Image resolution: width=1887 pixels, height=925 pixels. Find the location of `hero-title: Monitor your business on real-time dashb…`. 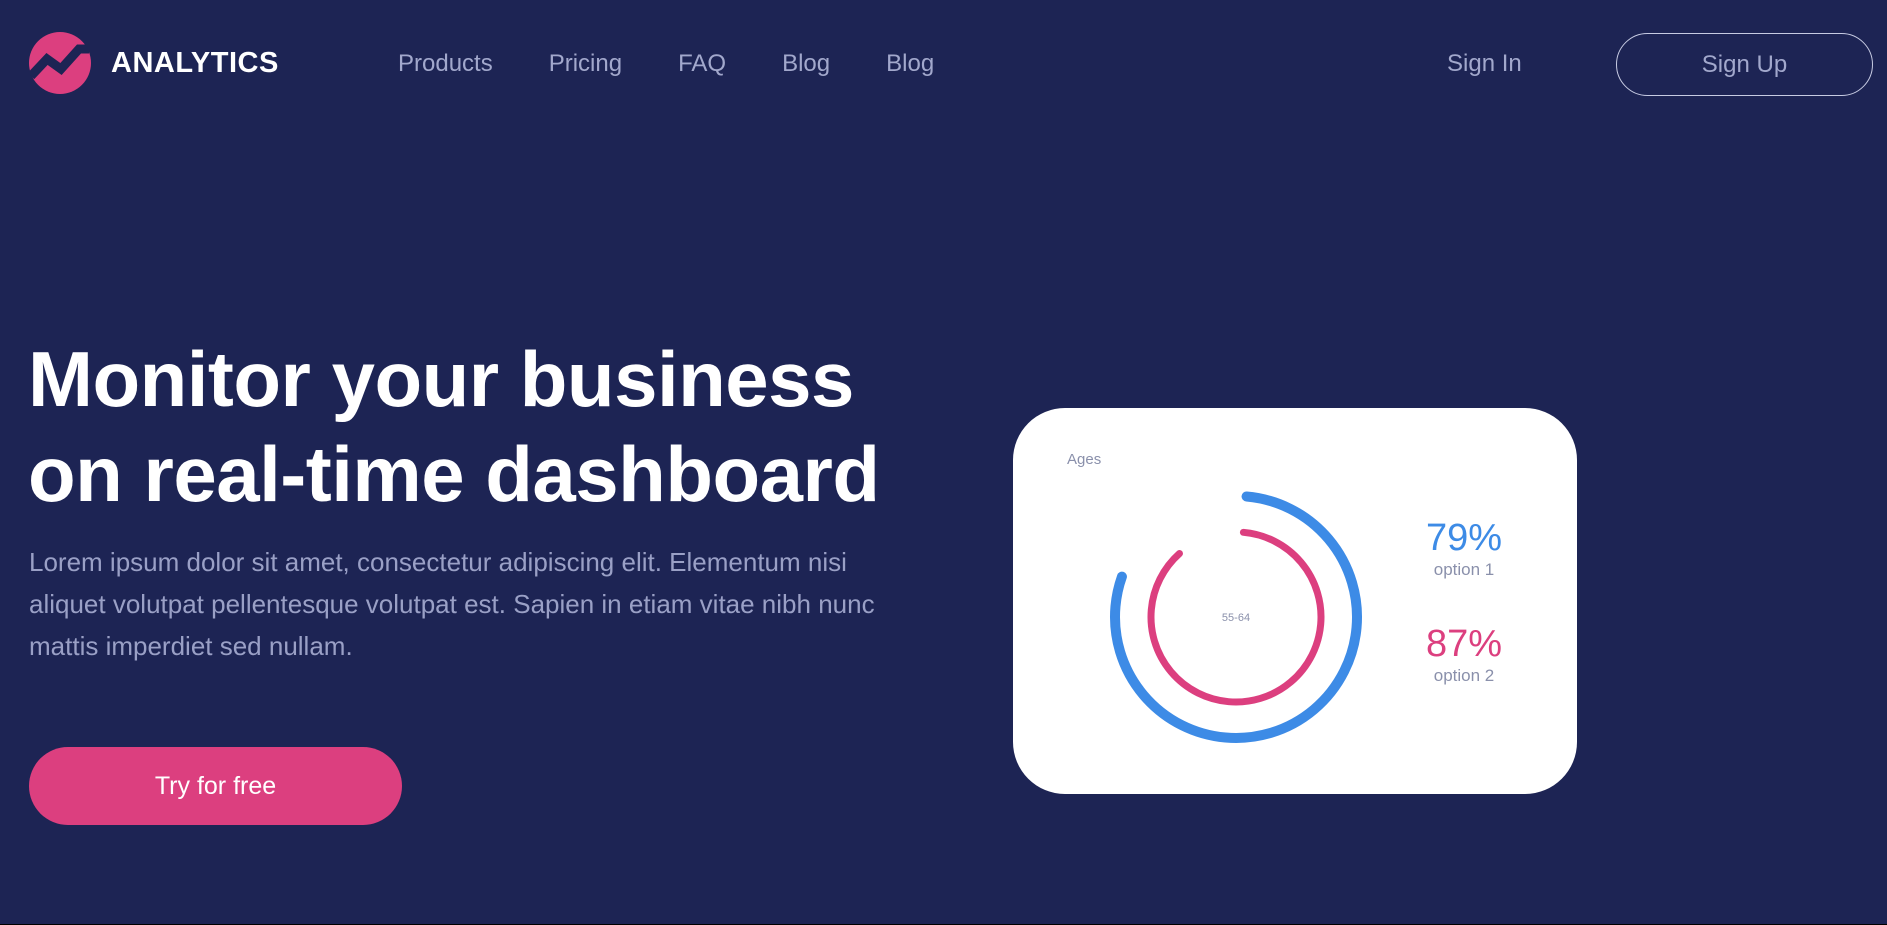

hero-title: Monitor your business on real-time dashb… is located at coordinates (478, 427).